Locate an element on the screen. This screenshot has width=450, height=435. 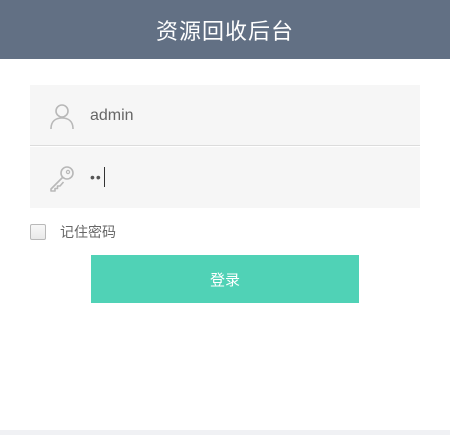
remember-checkbox is located at coordinates (38, 232).